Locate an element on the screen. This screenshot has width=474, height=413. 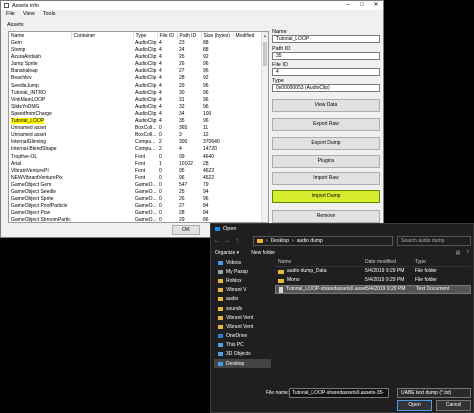
table-row: VibrantVenturePI Font 0 95 4622 is located at coordinates (135, 171).